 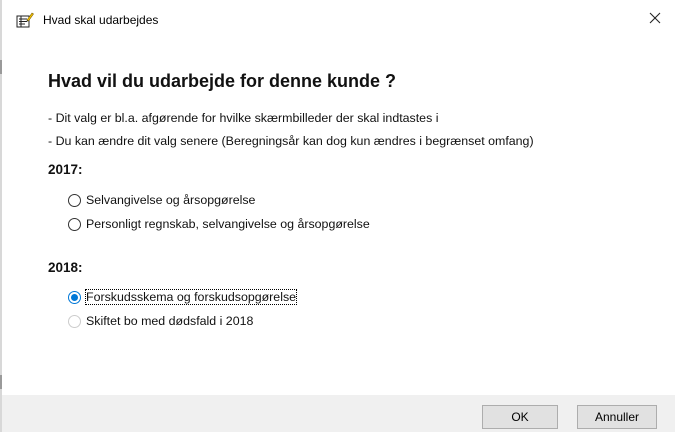 I want to click on ok-button: OK, so click(x=520, y=417).